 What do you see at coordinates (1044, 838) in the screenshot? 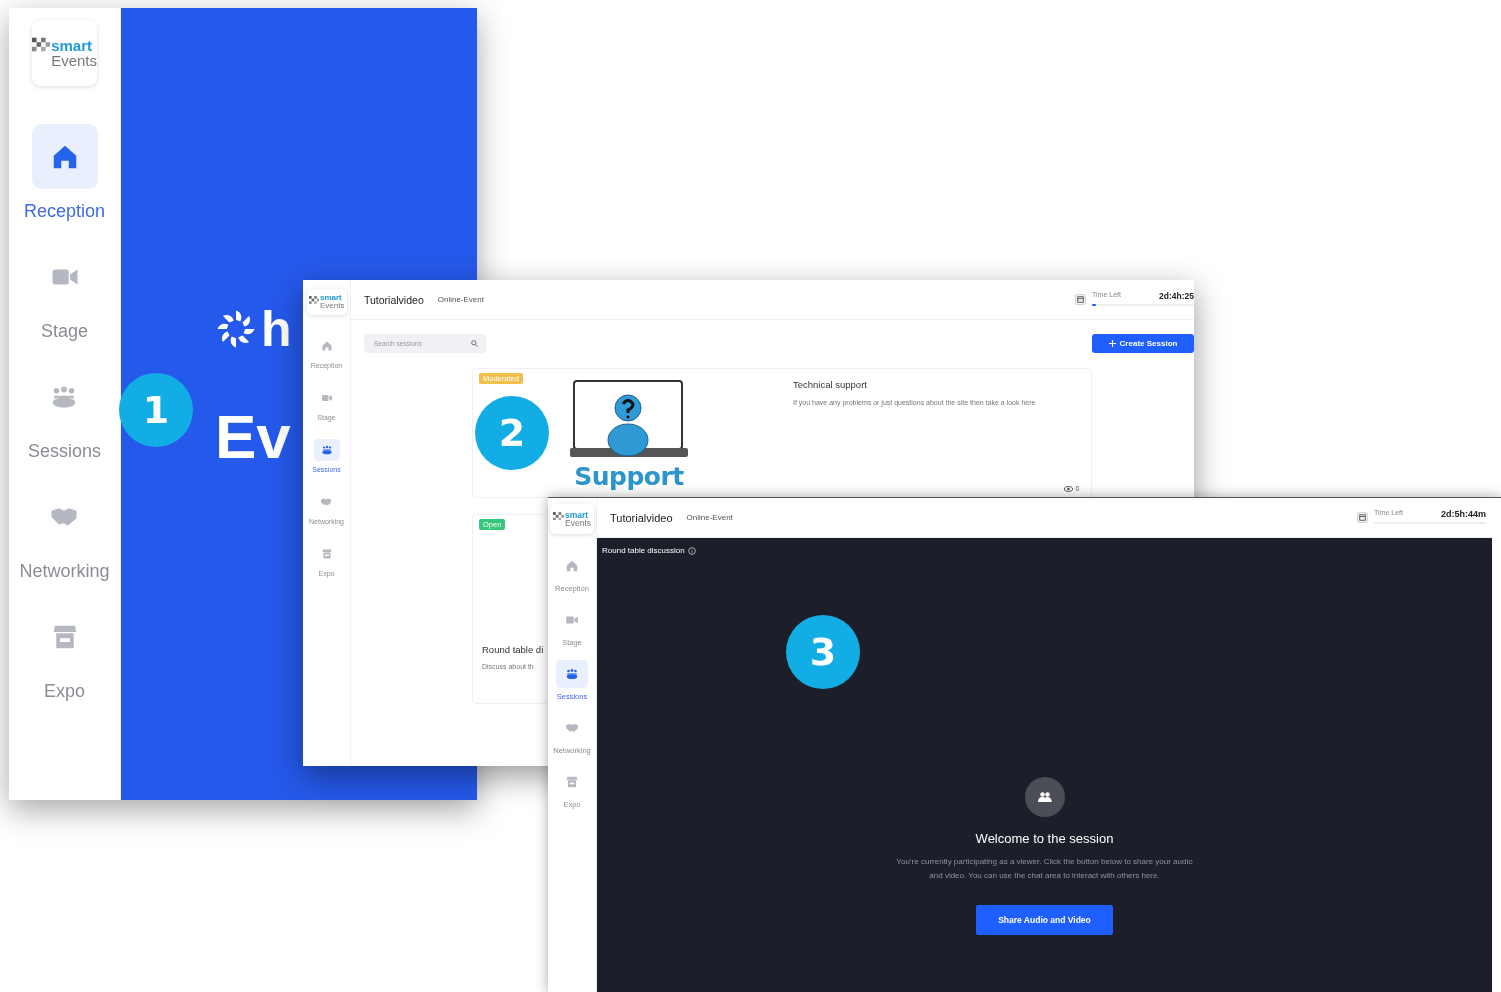
I see `welcome-heading: Welcome to the session` at bounding box center [1044, 838].